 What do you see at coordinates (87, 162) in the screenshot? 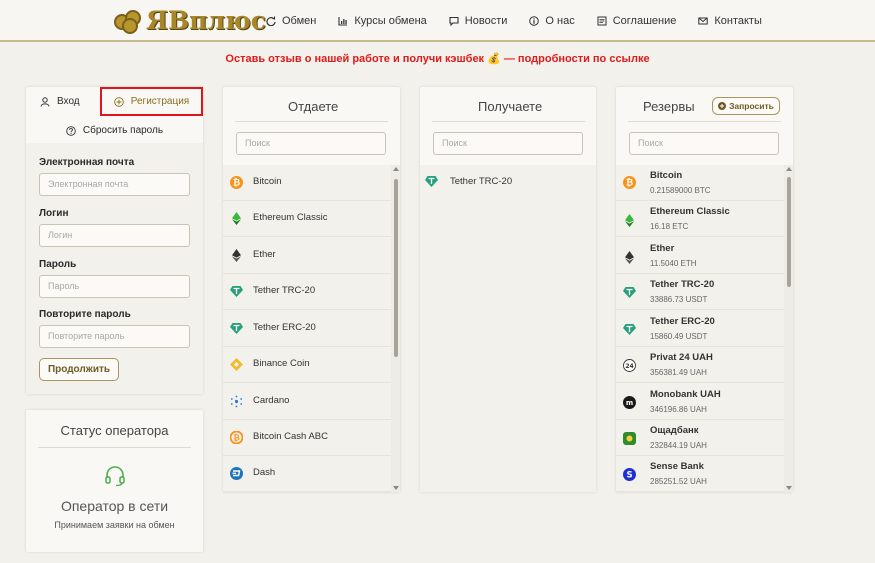
I see `email-label: Электронная почта` at bounding box center [87, 162].